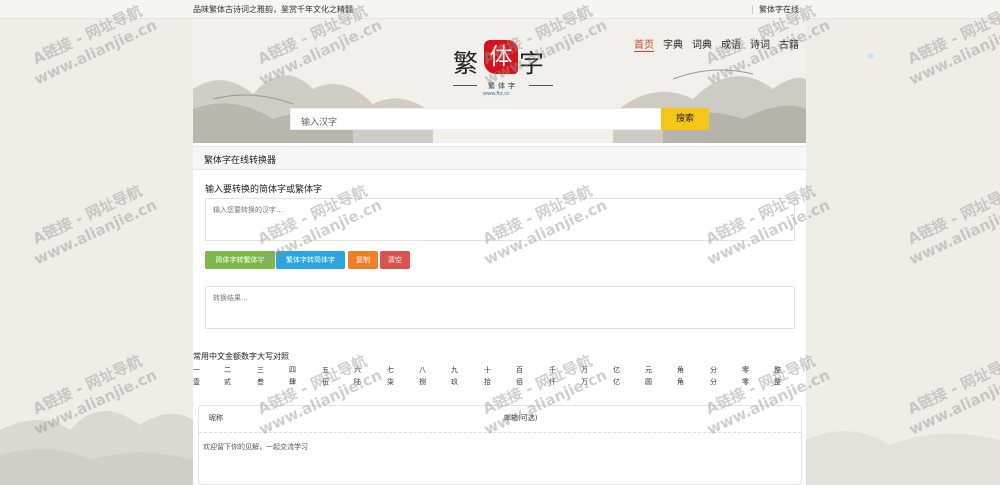 This screenshot has width=1000, height=485. What do you see at coordinates (227, 370) in the screenshot?
I see `money-cell: 二` at bounding box center [227, 370].